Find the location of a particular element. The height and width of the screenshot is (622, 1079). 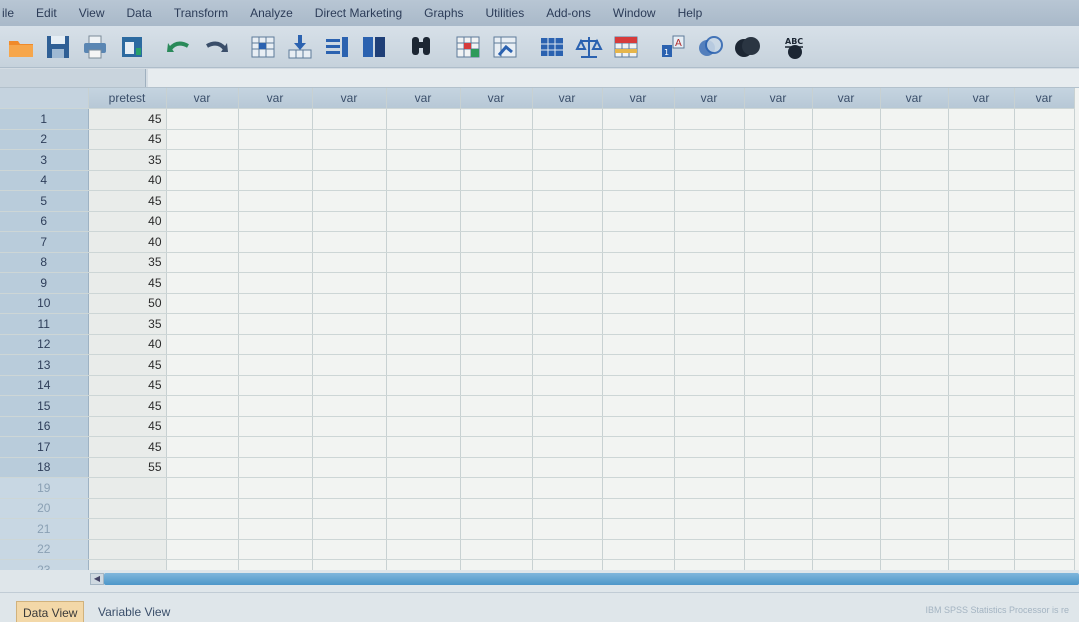

cell-pretest: 45 is located at coordinates (127, 406).